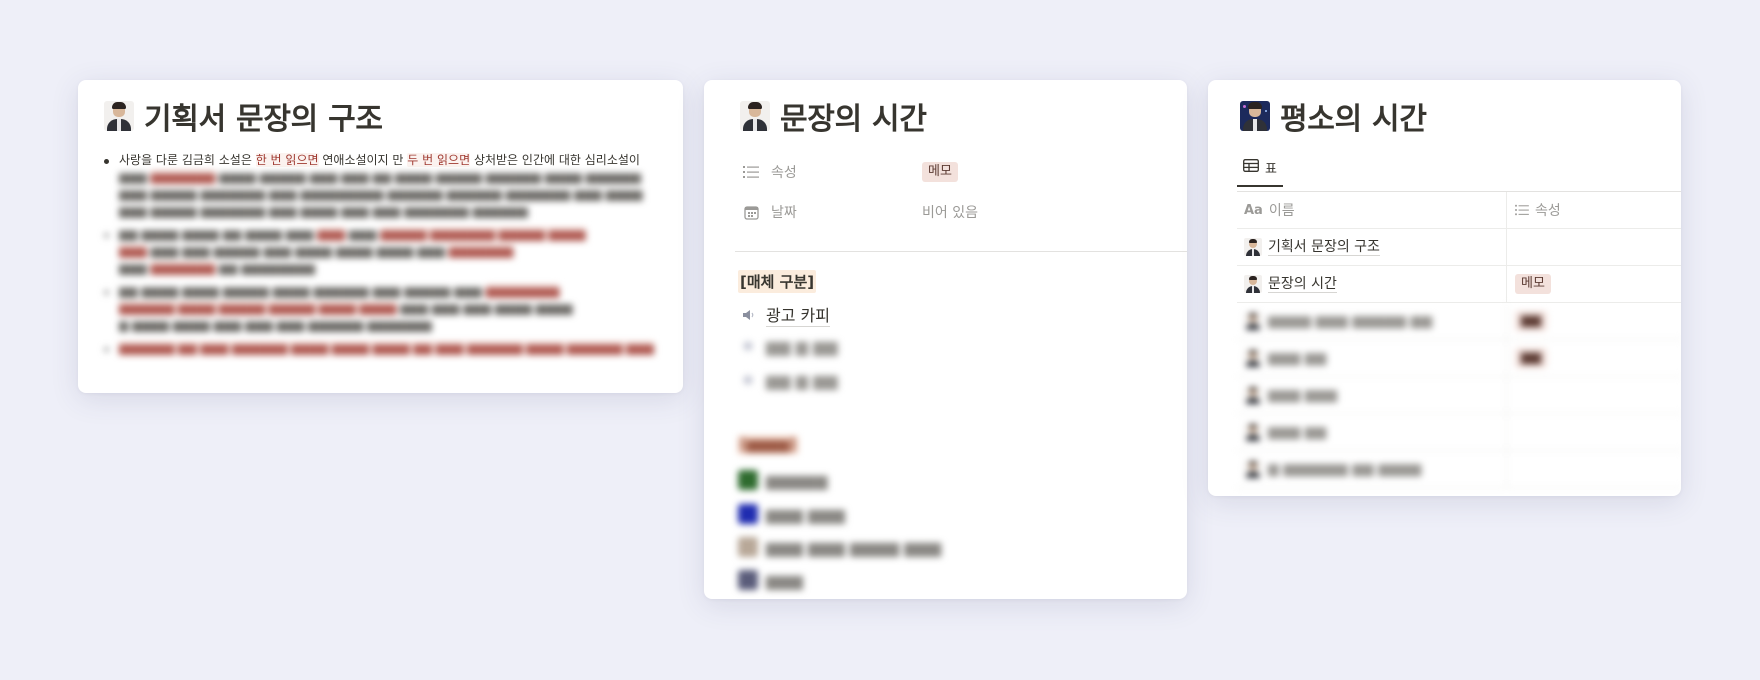  What do you see at coordinates (1353, 119) in the screenshot?
I see `page-title-text: 평소의 시간` at bounding box center [1353, 119].